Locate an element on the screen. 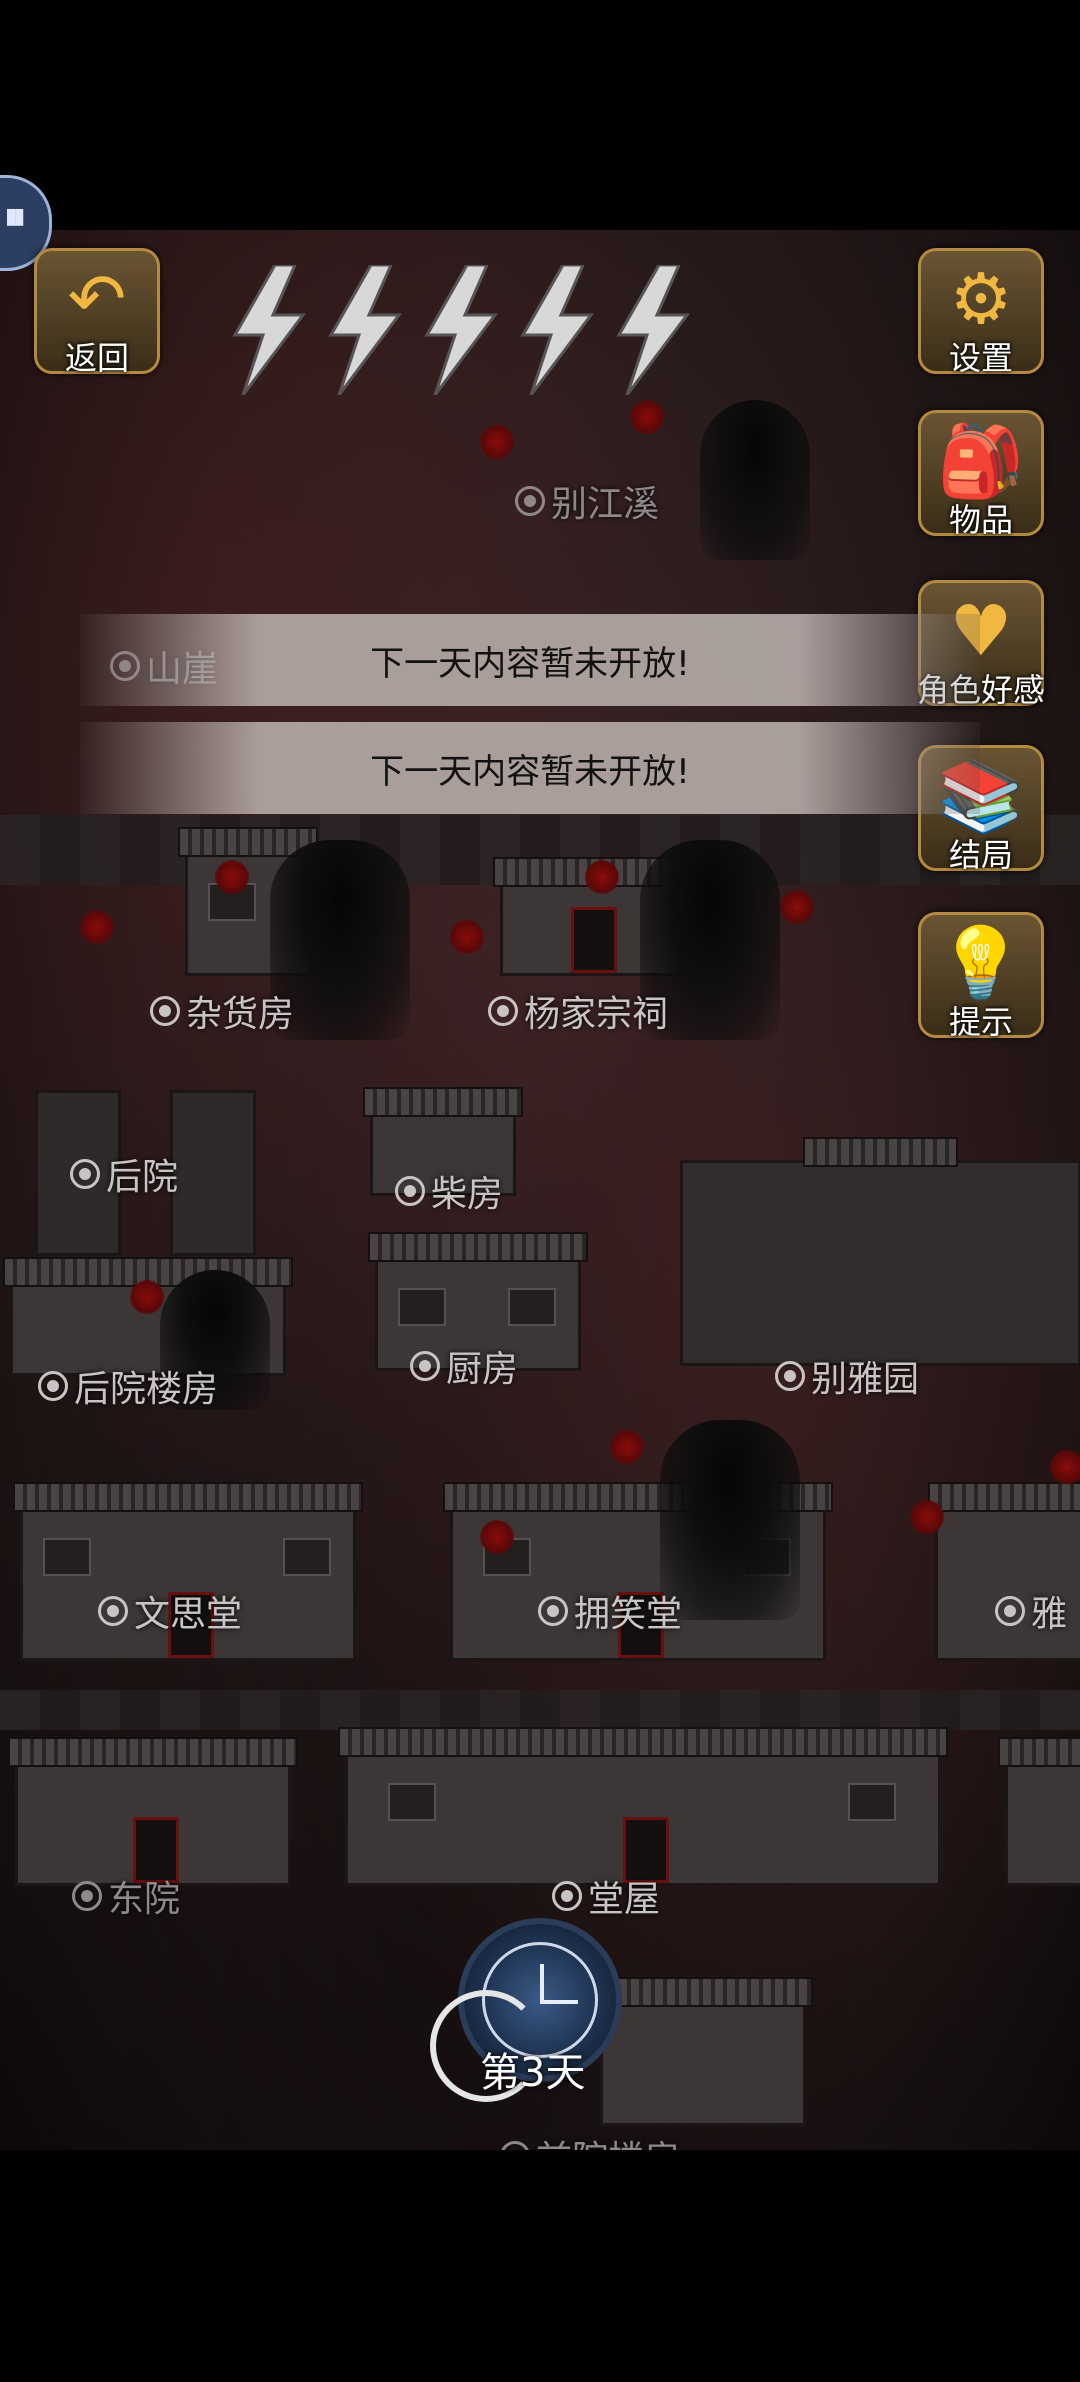 This screenshot has width=1080, height=2382. backpack-icon: 🎒 is located at coordinates (981, 461).